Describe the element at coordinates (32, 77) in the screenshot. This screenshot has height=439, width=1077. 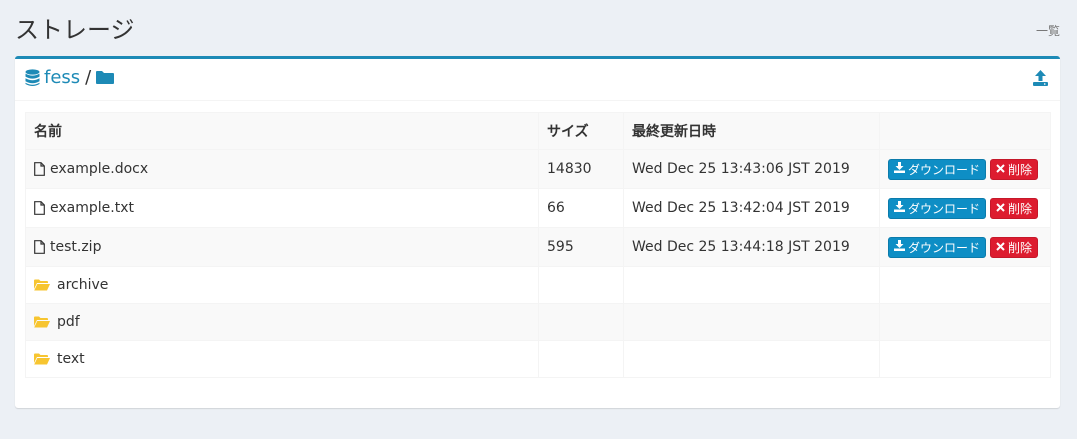
I see `database-icon` at that location.